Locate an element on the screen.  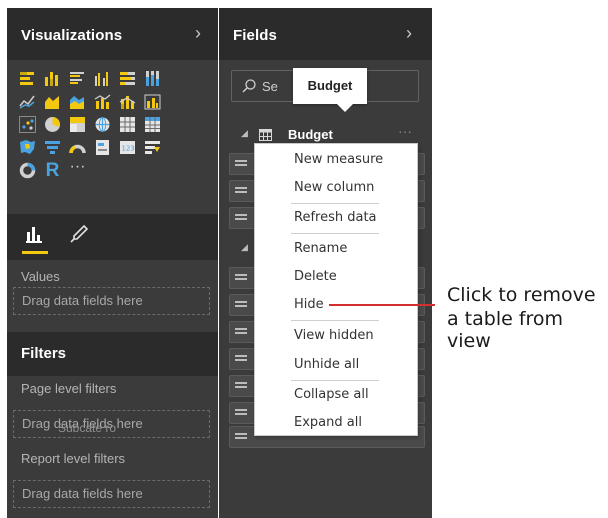
active-tab-indicator is located at coordinates (35, 252).